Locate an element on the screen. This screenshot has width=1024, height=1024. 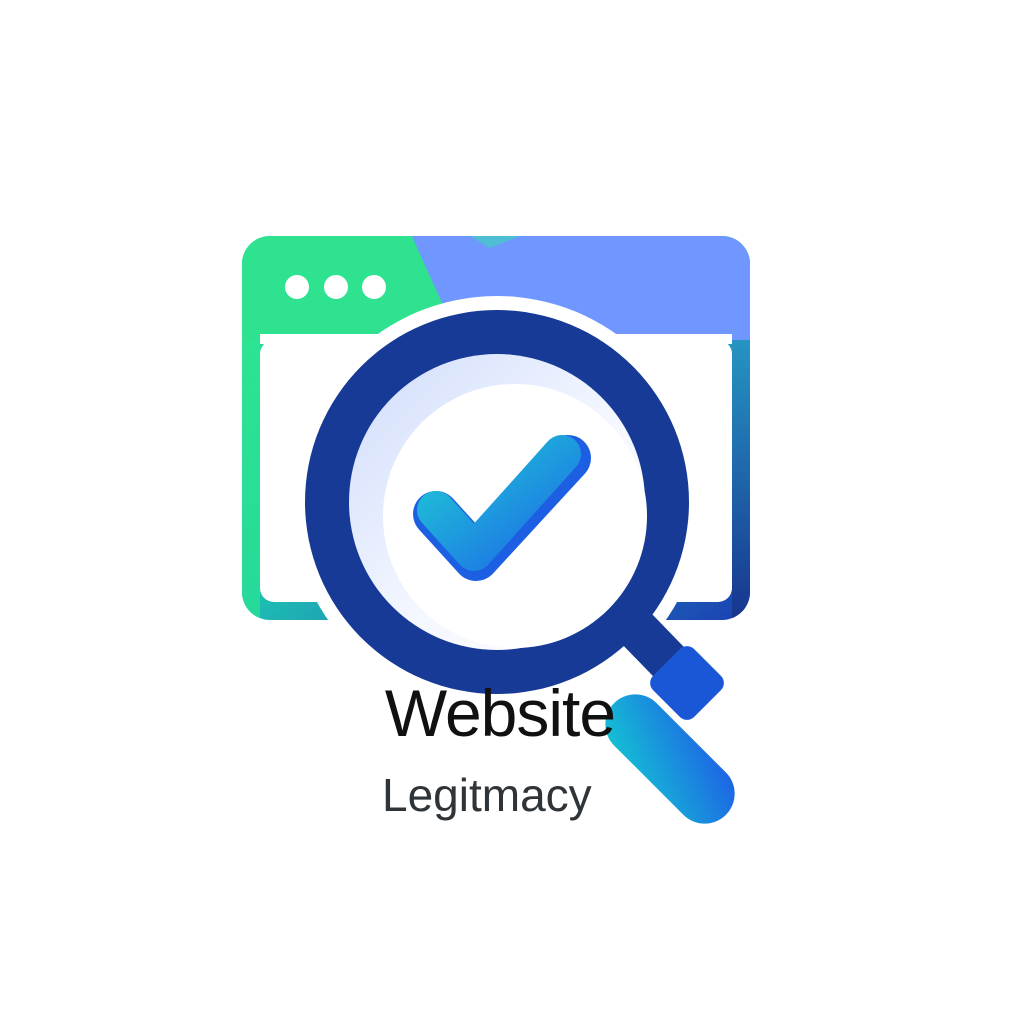
logo-subtitle: Legitmacy is located at coordinates (487, 795).